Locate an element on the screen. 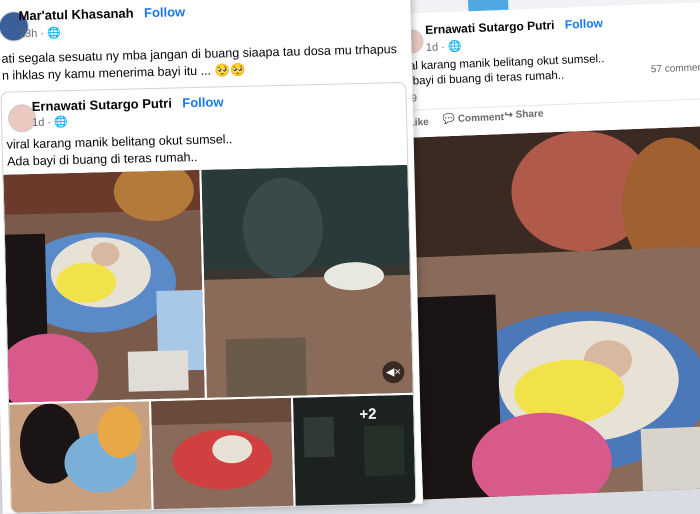 This screenshot has height=514, width=700. comment-button: 💬 Comment is located at coordinates (473, 118).